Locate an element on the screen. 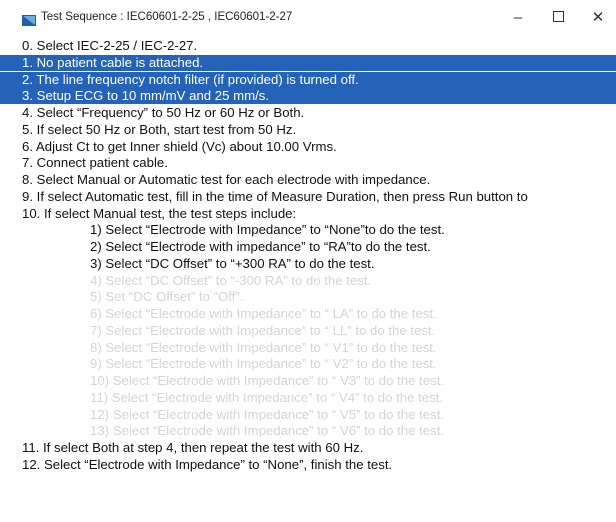 Image resolution: width=616 pixels, height=522 pixels. step-item: 7. Connect patient cable. is located at coordinates (308, 163).